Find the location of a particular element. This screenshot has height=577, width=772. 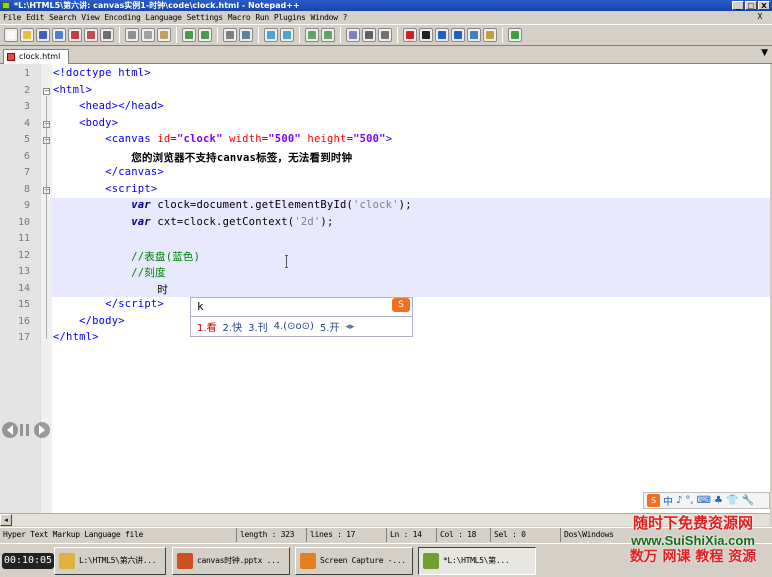

open-file-icon is located at coordinates (27, 35).